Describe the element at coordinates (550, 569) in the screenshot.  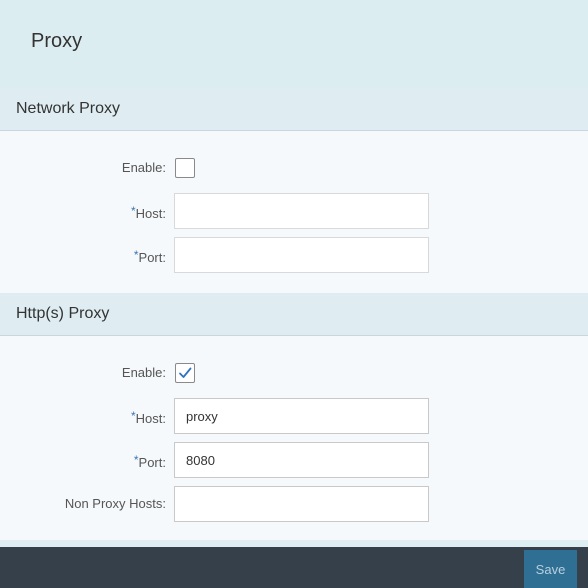
I see `save-button: Save` at that location.